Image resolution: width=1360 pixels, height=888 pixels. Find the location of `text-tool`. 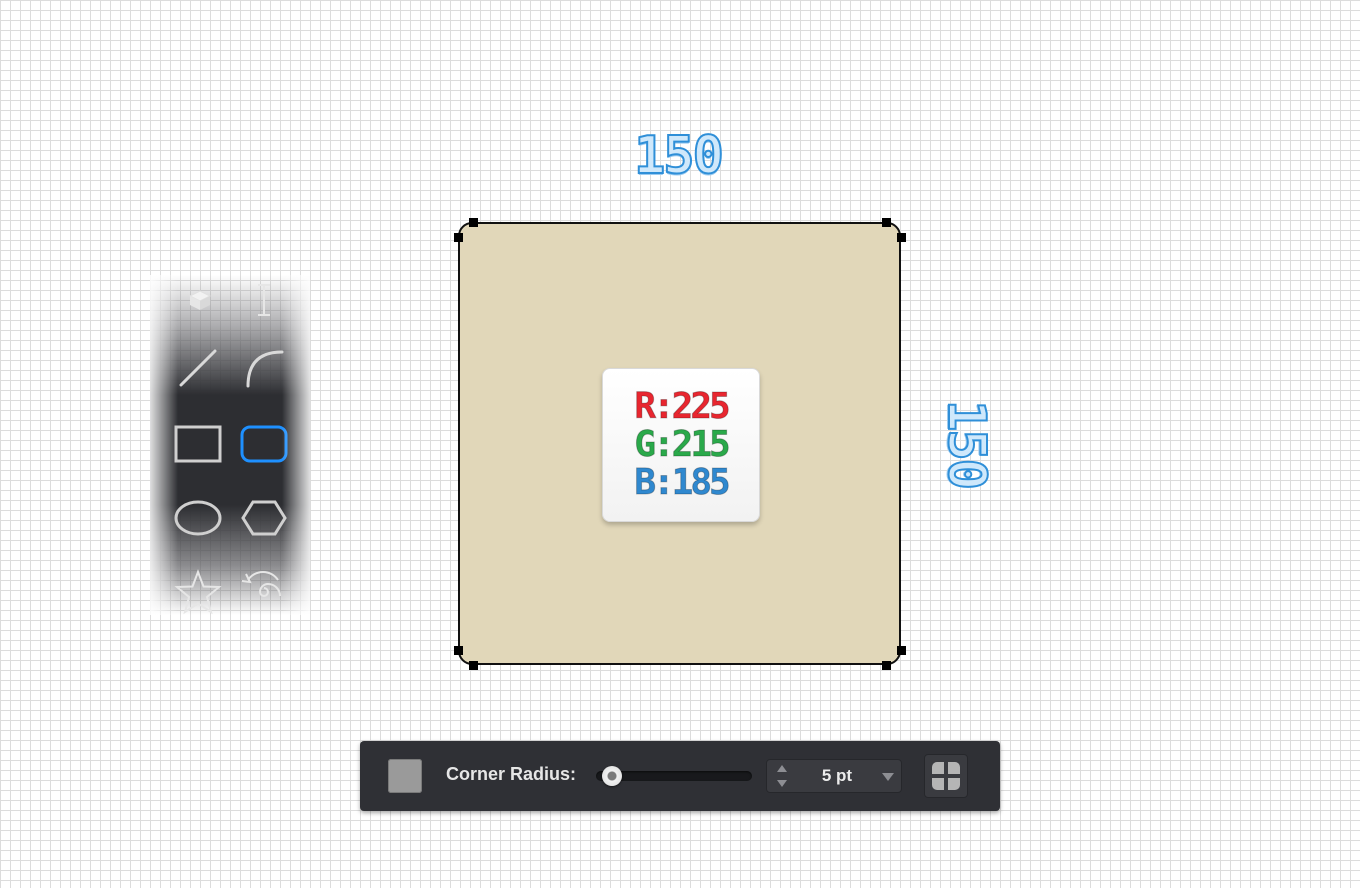

text-tool is located at coordinates (264, 300).